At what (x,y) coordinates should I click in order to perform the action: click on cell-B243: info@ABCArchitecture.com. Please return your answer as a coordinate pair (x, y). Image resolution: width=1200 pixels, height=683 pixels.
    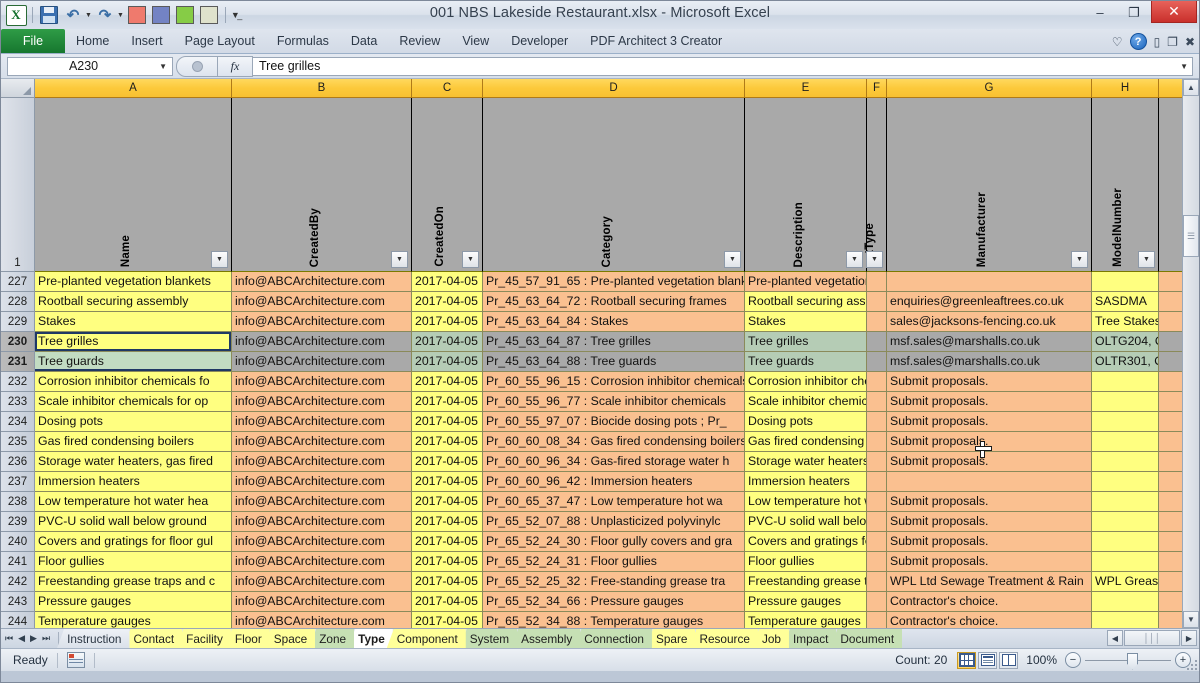
    Looking at the image, I should click on (322, 602).